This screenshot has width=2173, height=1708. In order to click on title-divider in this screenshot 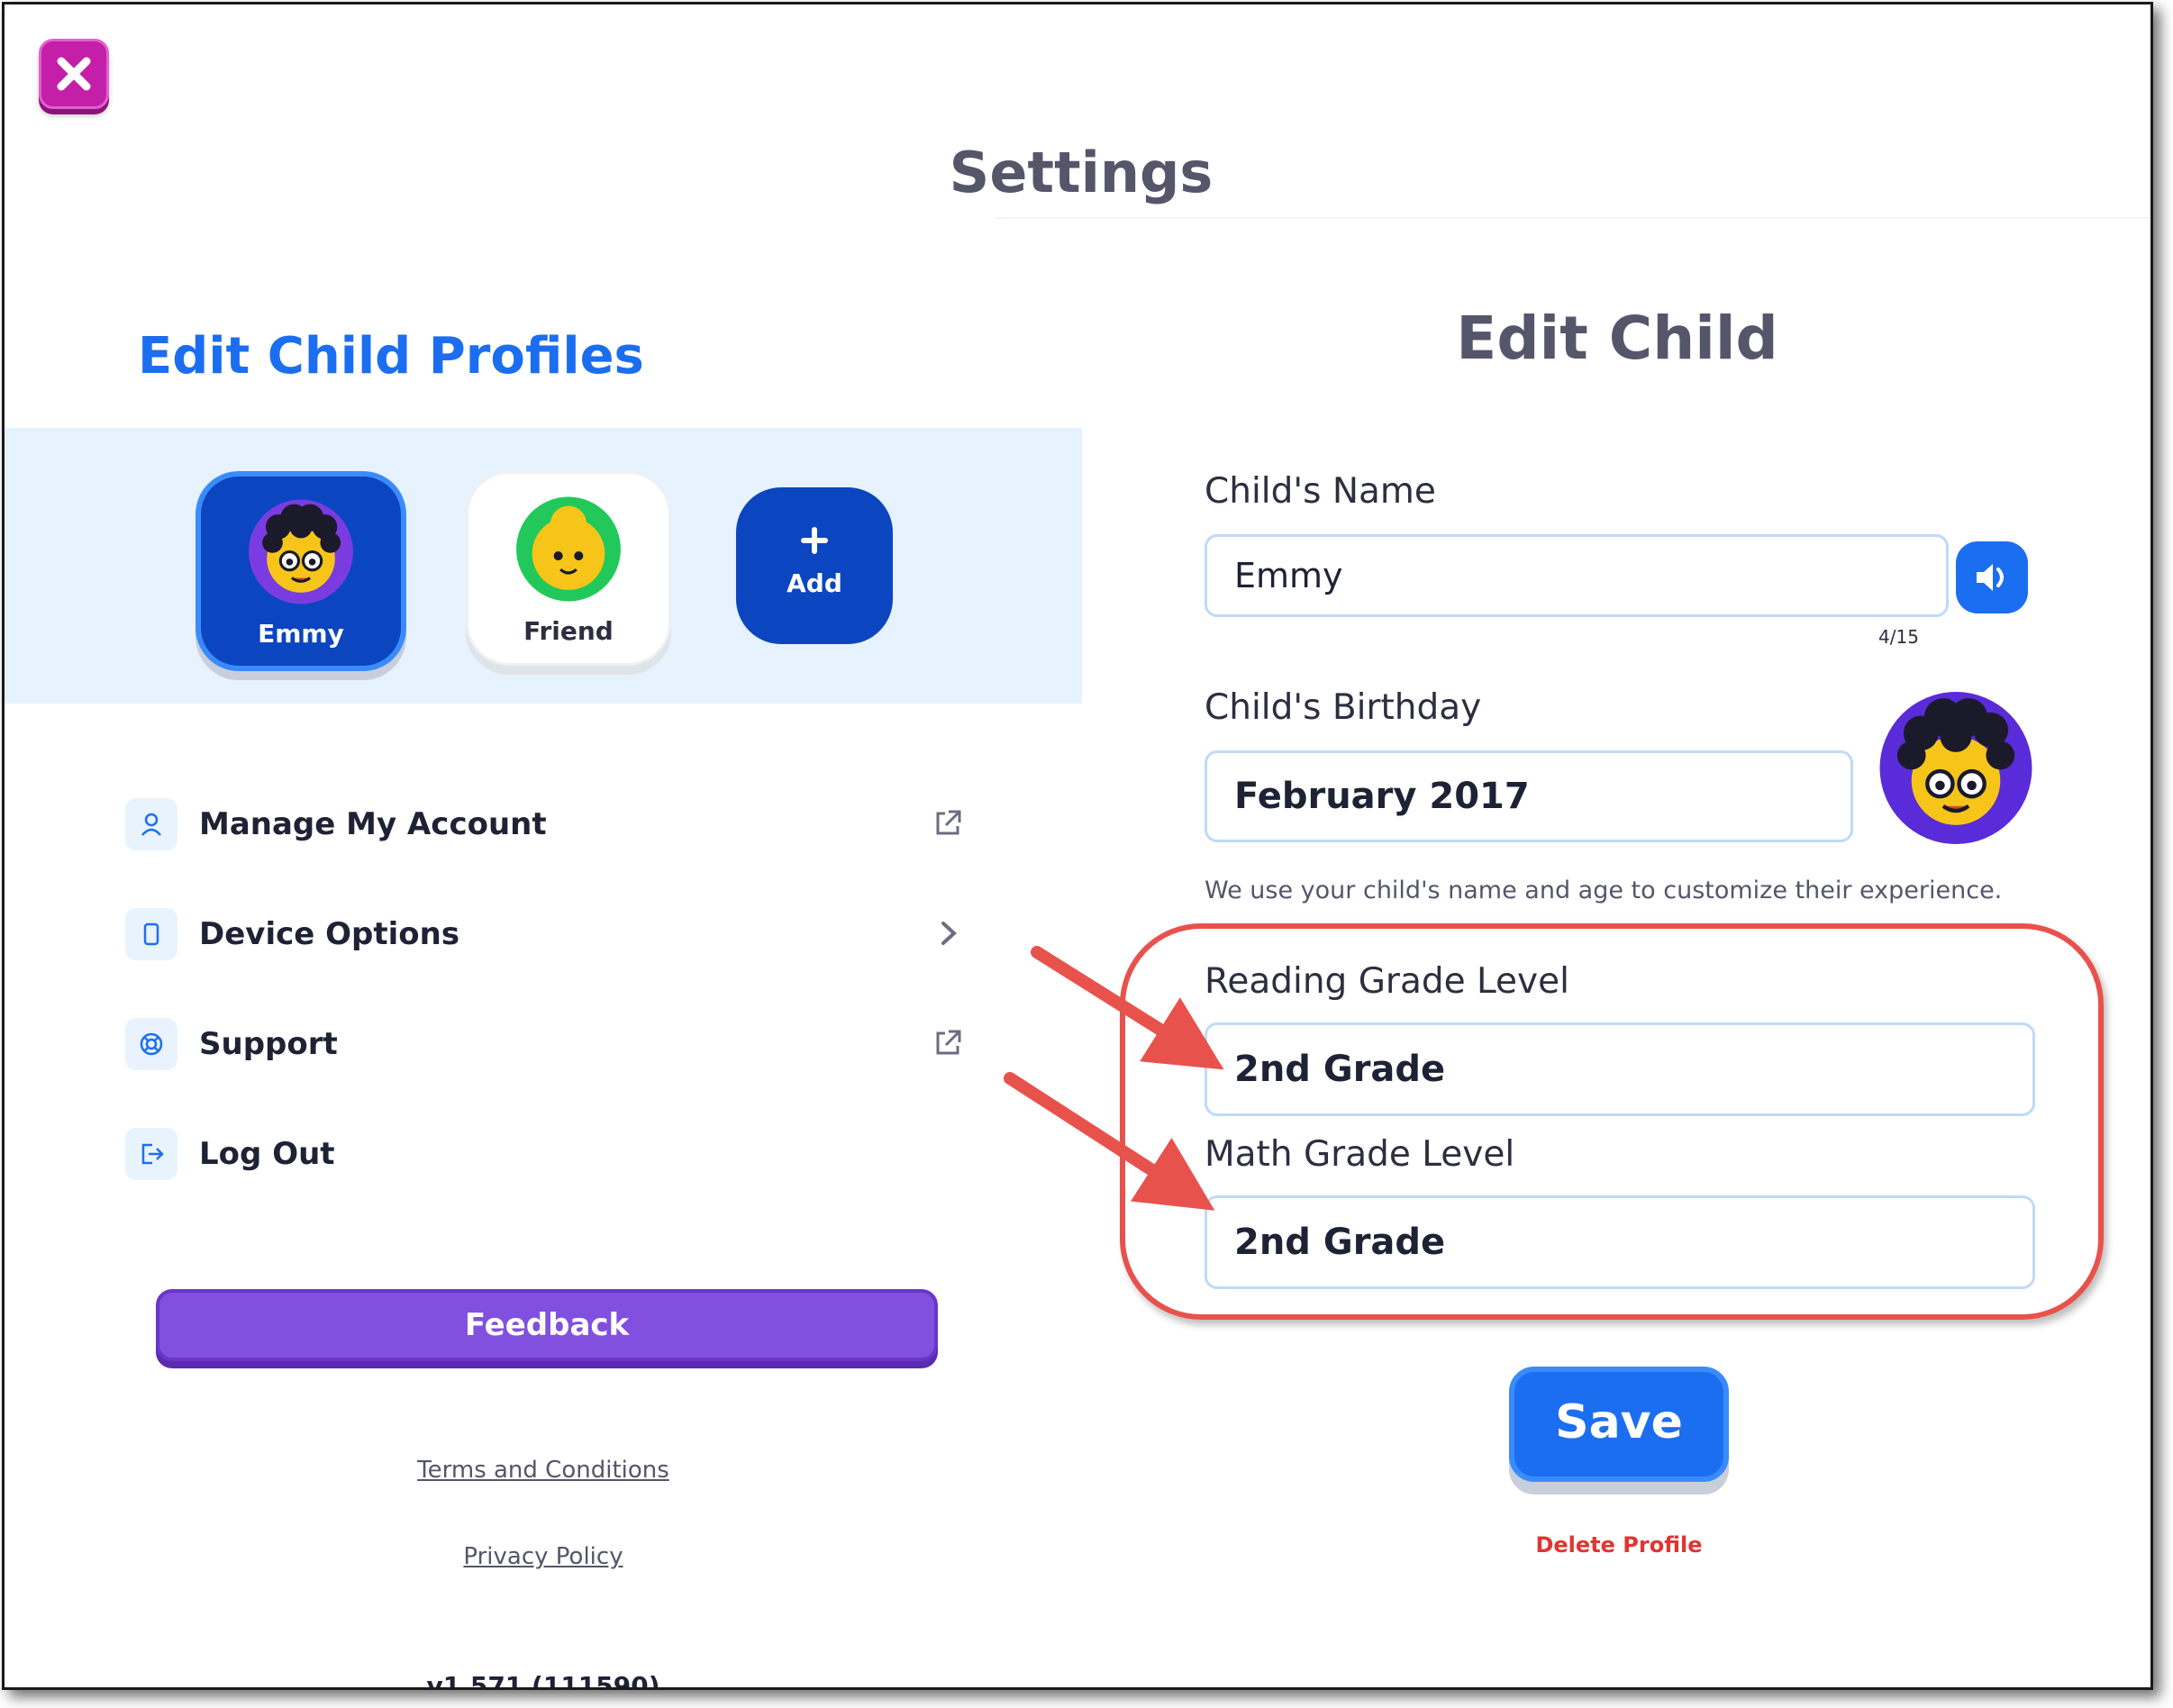, I will do `click(1573, 218)`.